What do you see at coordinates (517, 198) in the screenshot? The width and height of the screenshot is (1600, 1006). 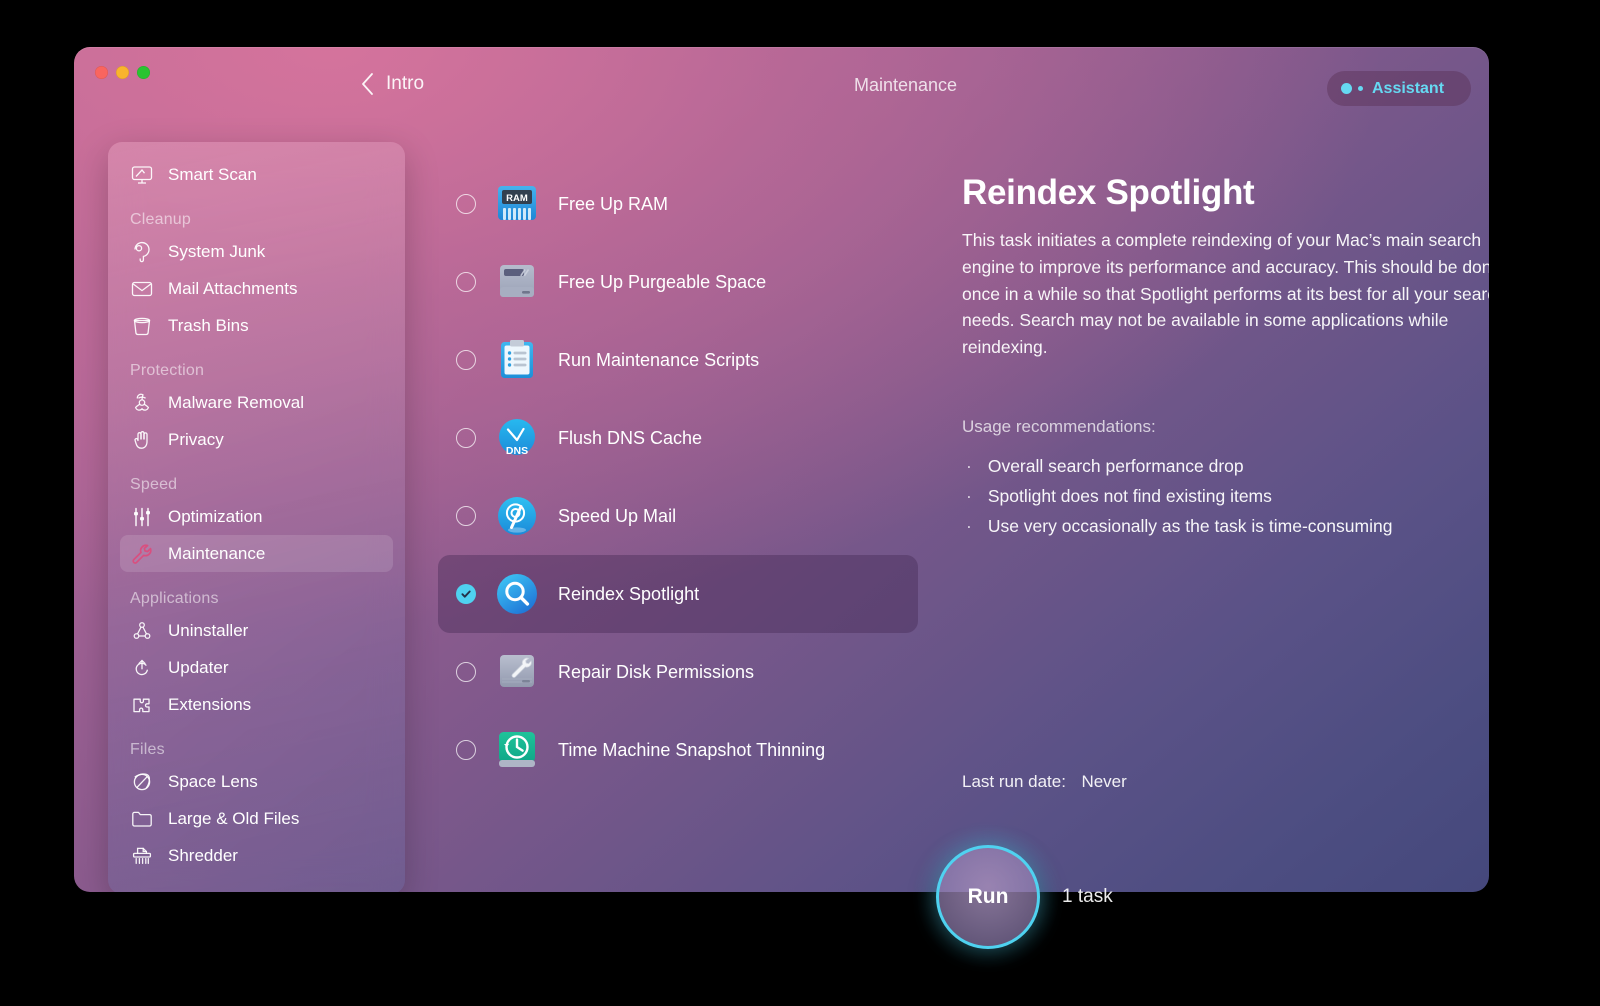 I see `svg-text: RAM` at bounding box center [517, 198].